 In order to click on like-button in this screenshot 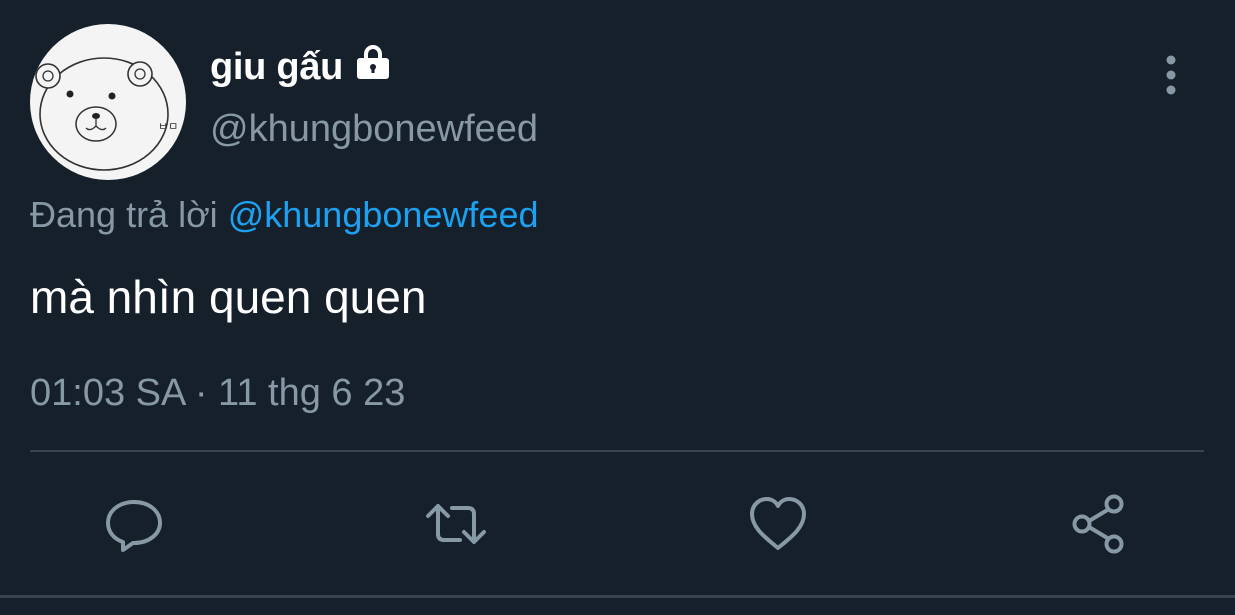, I will do `click(778, 524)`.